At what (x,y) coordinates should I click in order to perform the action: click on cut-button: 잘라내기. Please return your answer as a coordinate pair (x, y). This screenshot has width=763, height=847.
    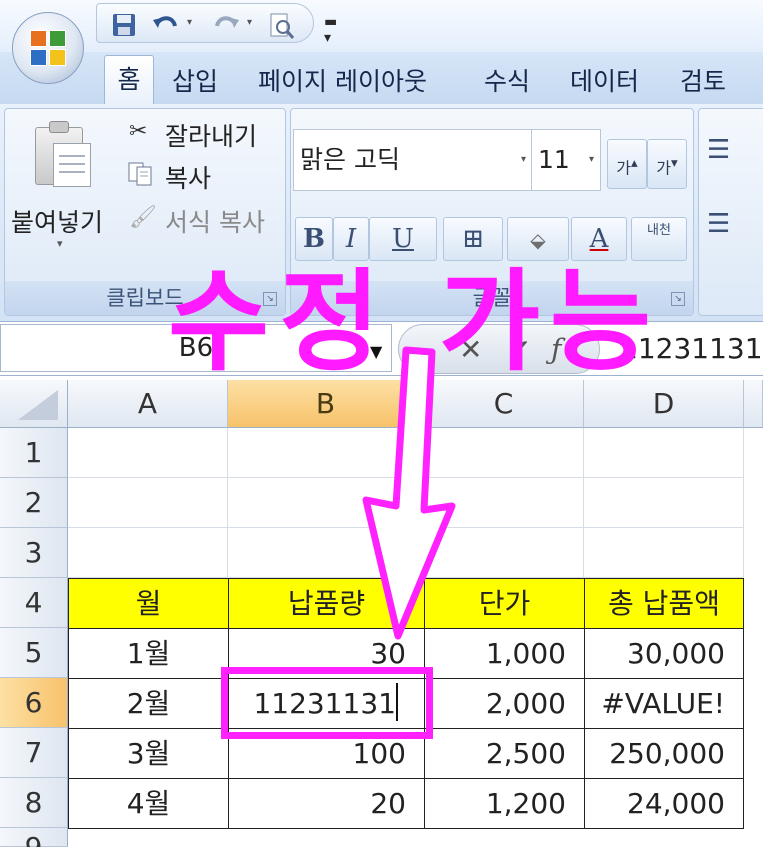
    Looking at the image, I should click on (211, 135).